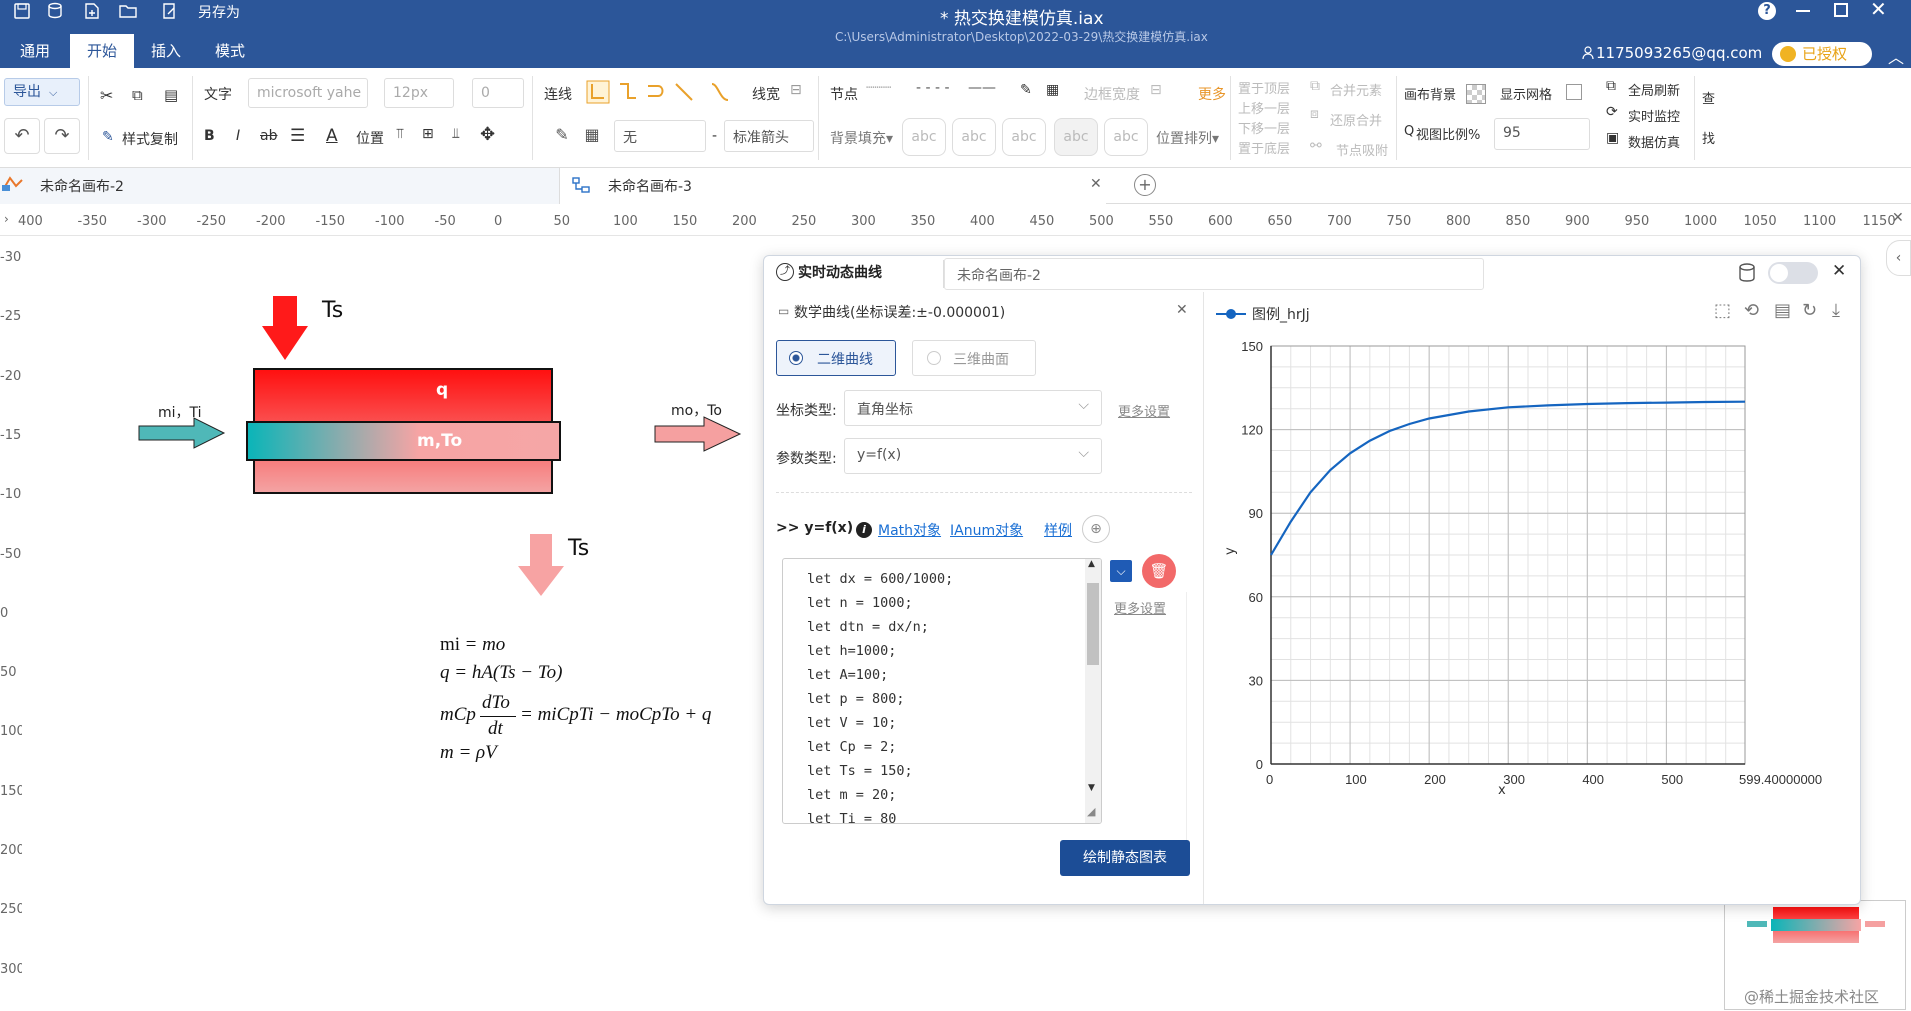  Describe the element at coordinates (1125, 858) in the screenshot. I see `draw-static-chart-button: 绘制静态图表` at that location.